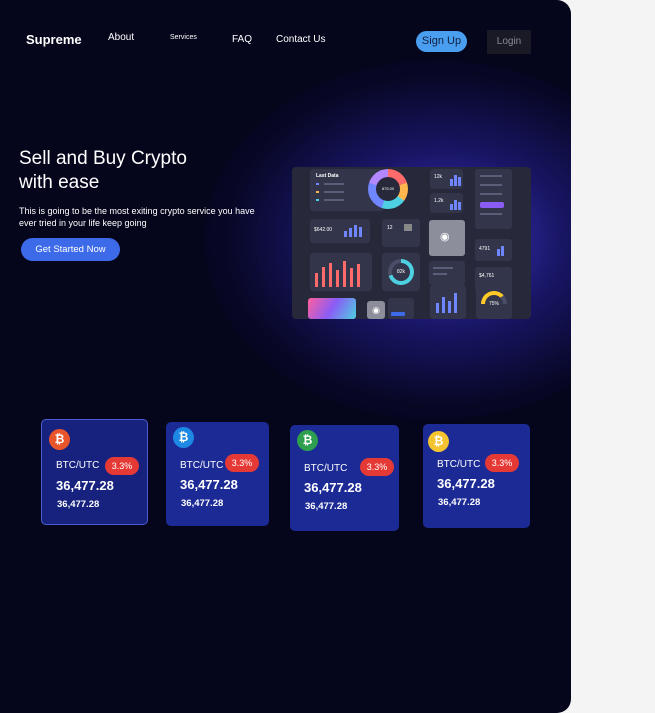 This screenshot has width=655, height=713. Describe the element at coordinates (323, 230) in the screenshot. I see `balance-value: $642.00` at that location.